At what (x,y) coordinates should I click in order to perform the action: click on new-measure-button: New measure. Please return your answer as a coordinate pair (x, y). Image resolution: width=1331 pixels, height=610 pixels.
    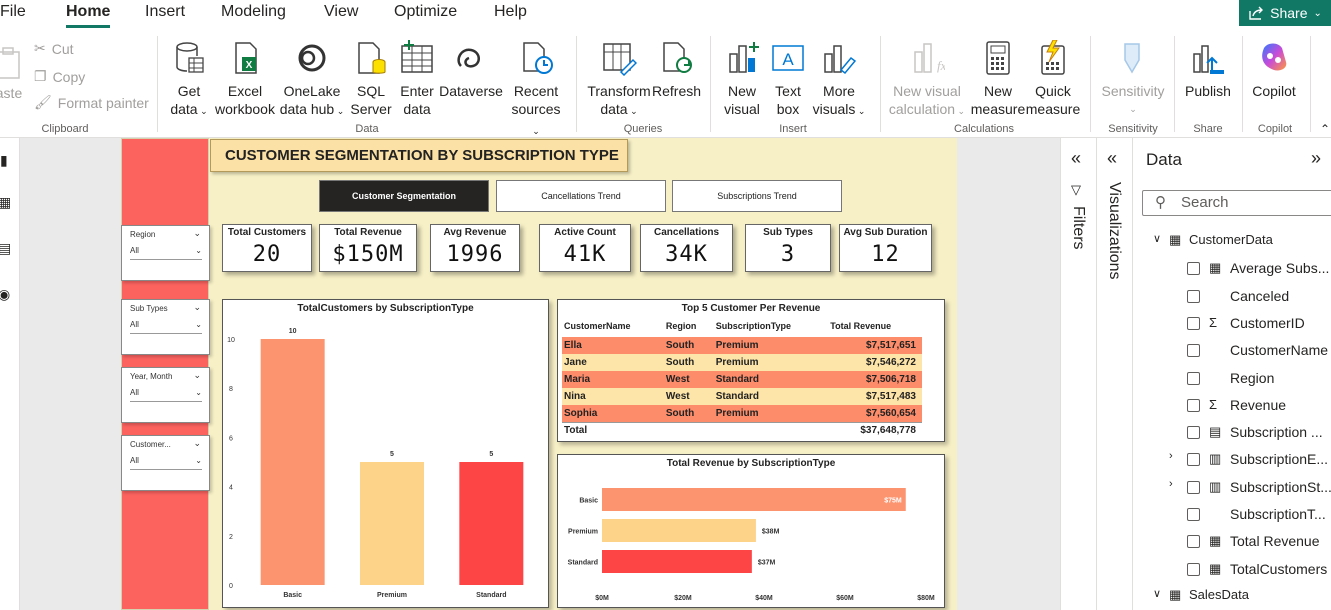
    Looking at the image, I should click on (998, 79).